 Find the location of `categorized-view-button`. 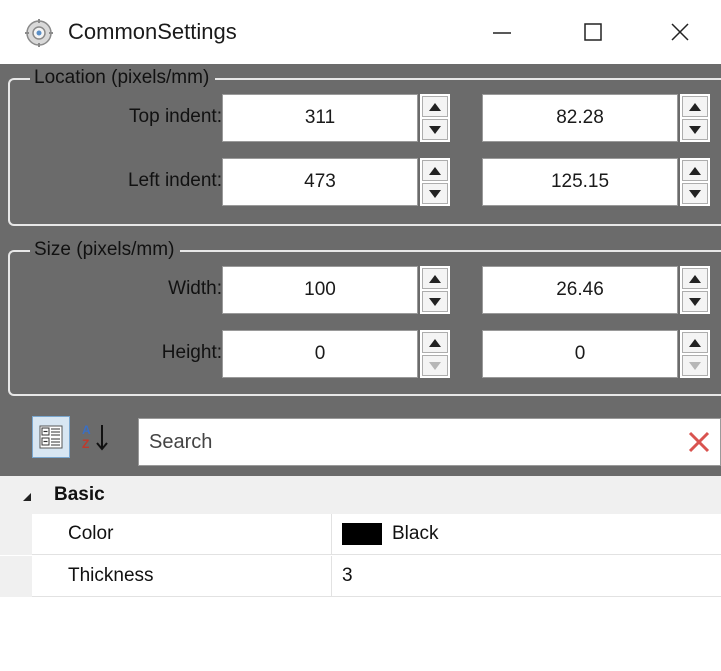

categorized-view-button is located at coordinates (51, 437).